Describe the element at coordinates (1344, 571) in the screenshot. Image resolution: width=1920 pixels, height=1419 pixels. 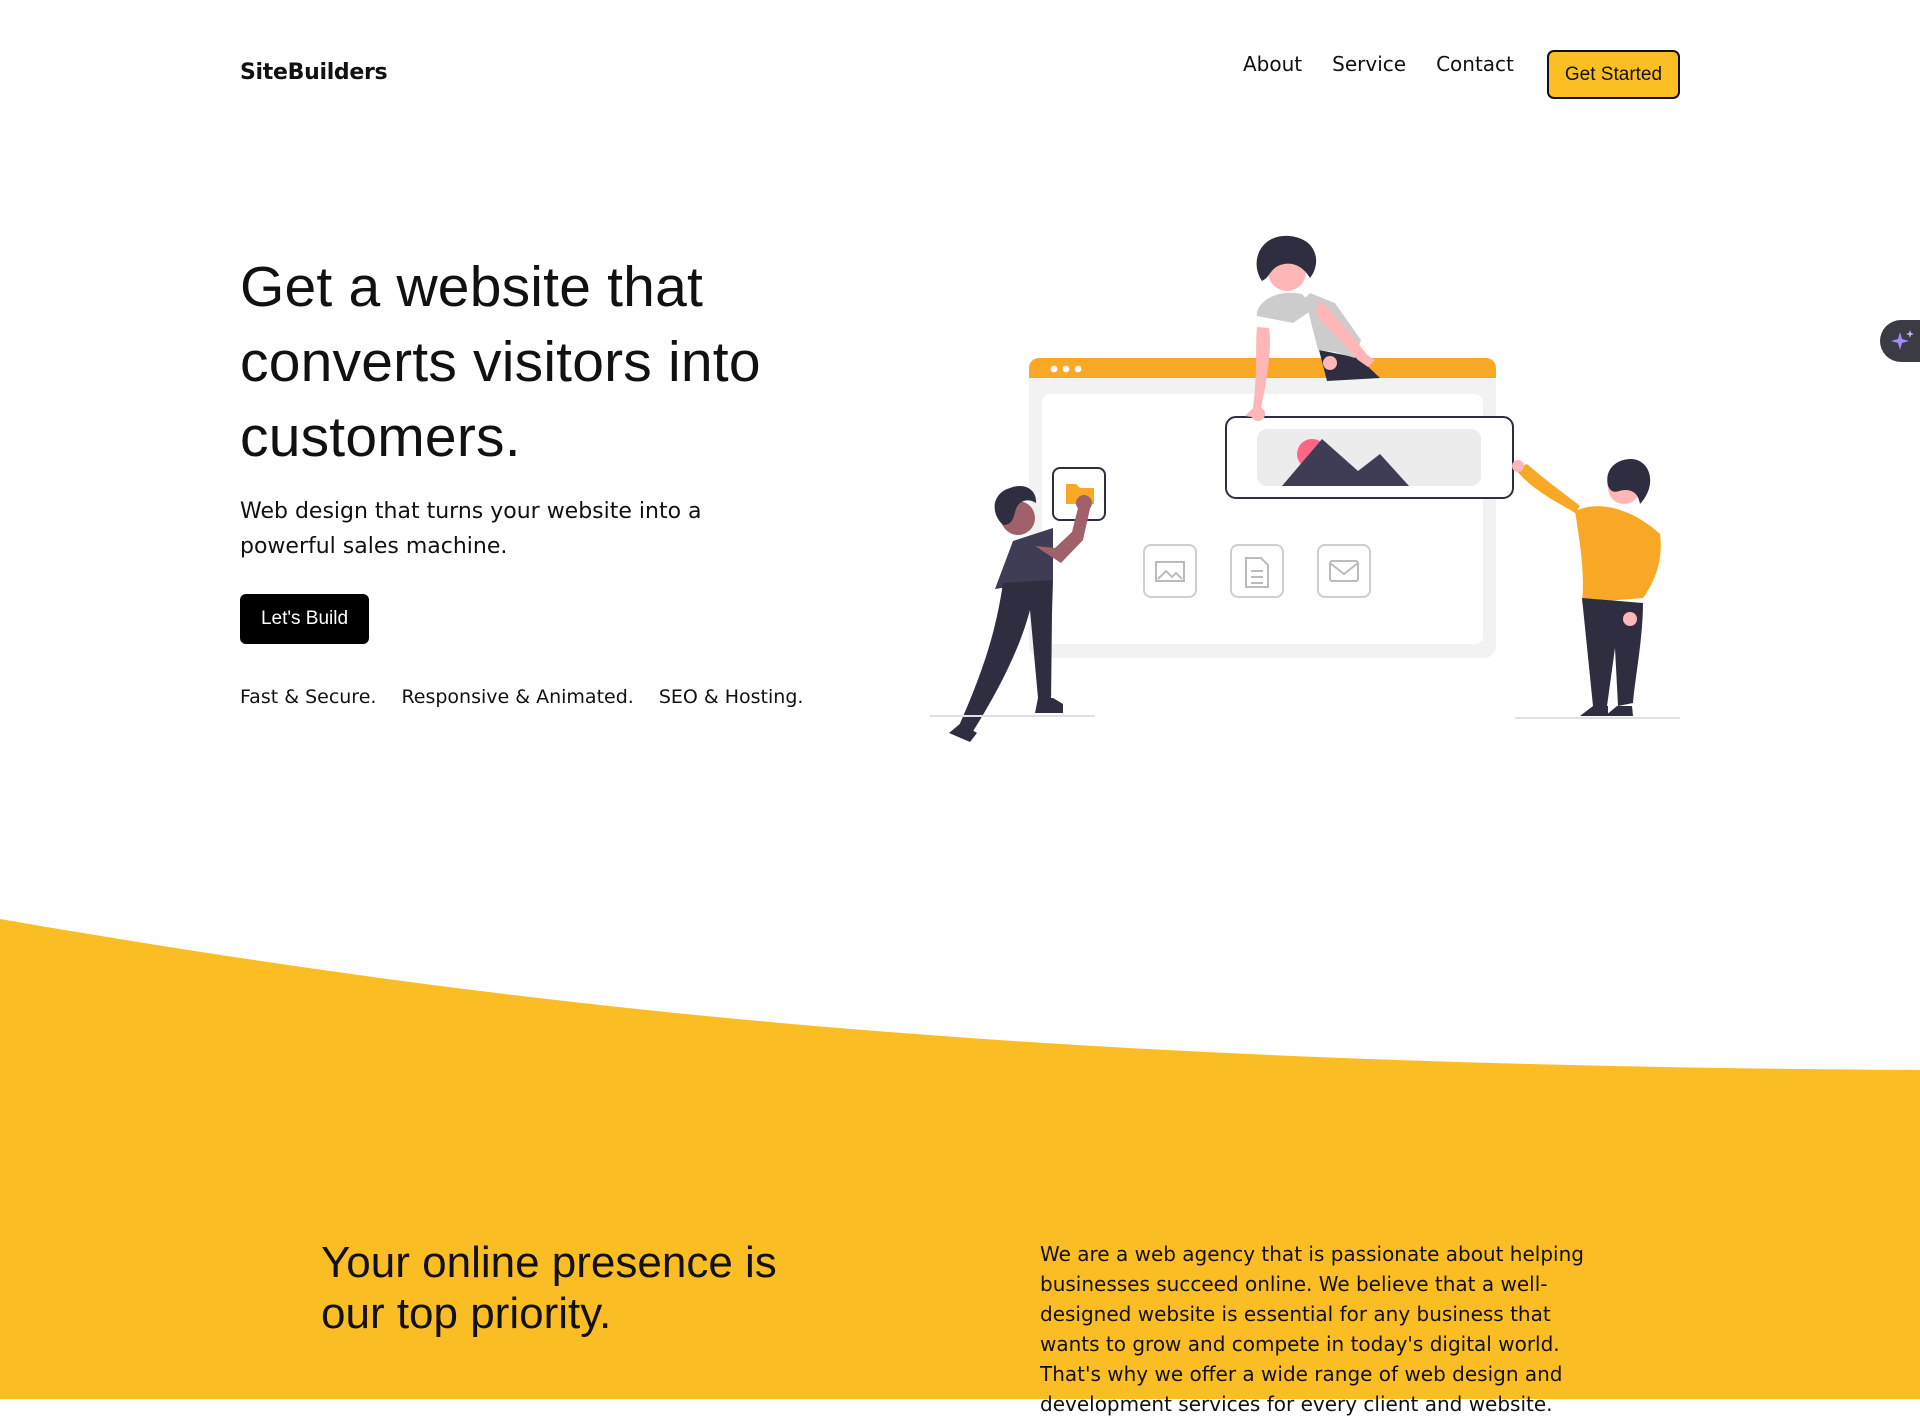
I see `mail-icon` at that location.